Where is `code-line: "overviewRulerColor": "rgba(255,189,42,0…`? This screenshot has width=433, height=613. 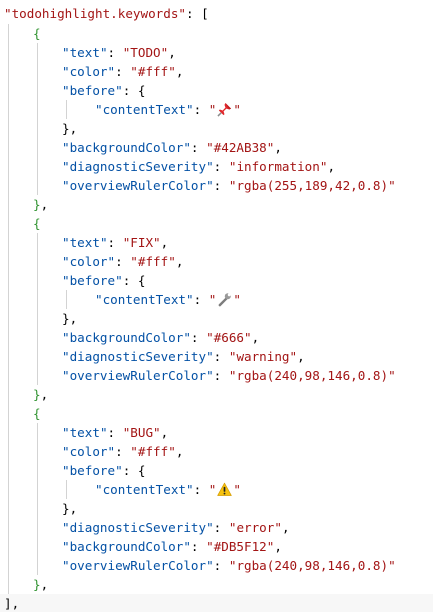 code-line: "overviewRulerColor": "rgba(255,189,42,0… is located at coordinates (229, 185).